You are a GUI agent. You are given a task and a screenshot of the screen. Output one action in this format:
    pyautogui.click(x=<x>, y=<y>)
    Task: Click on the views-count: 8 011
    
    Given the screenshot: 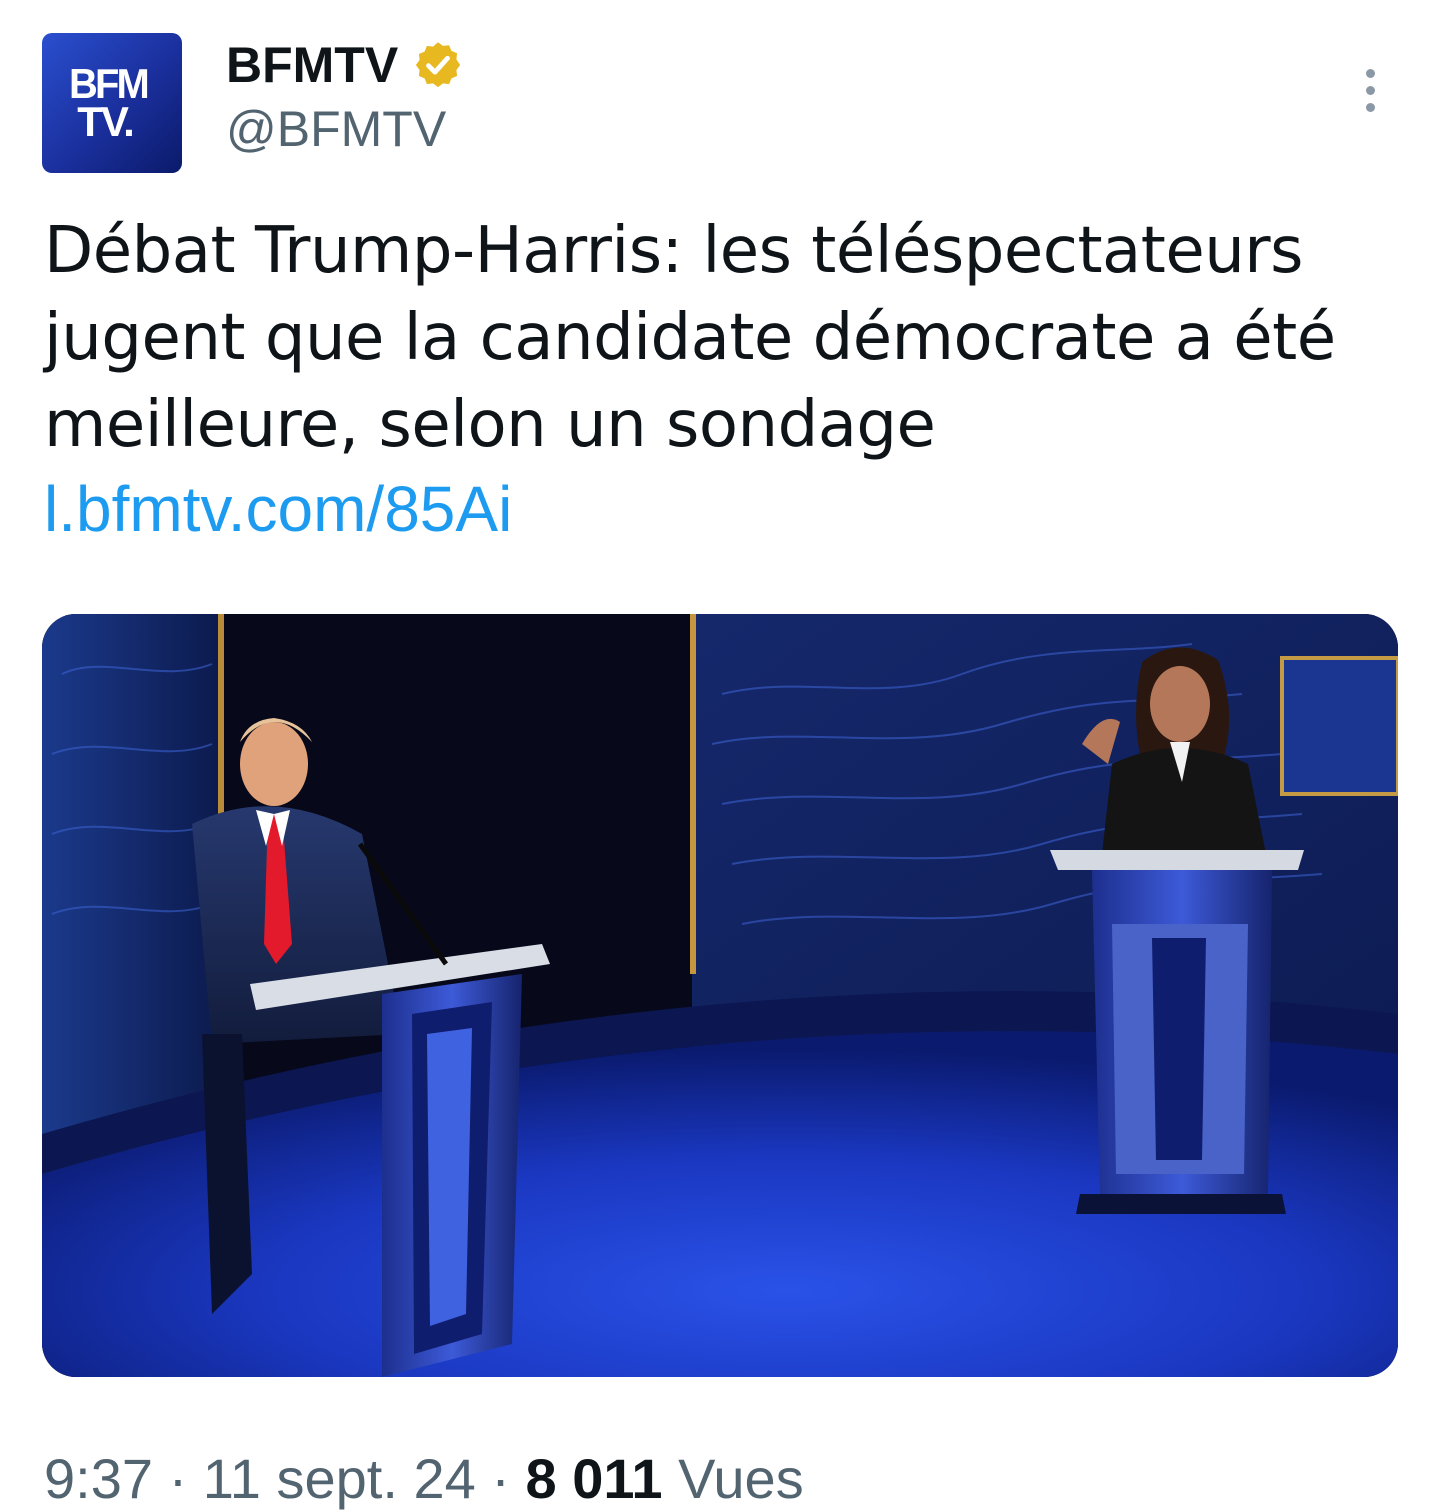 What is the action you would take?
    pyautogui.click(x=594, y=1478)
    